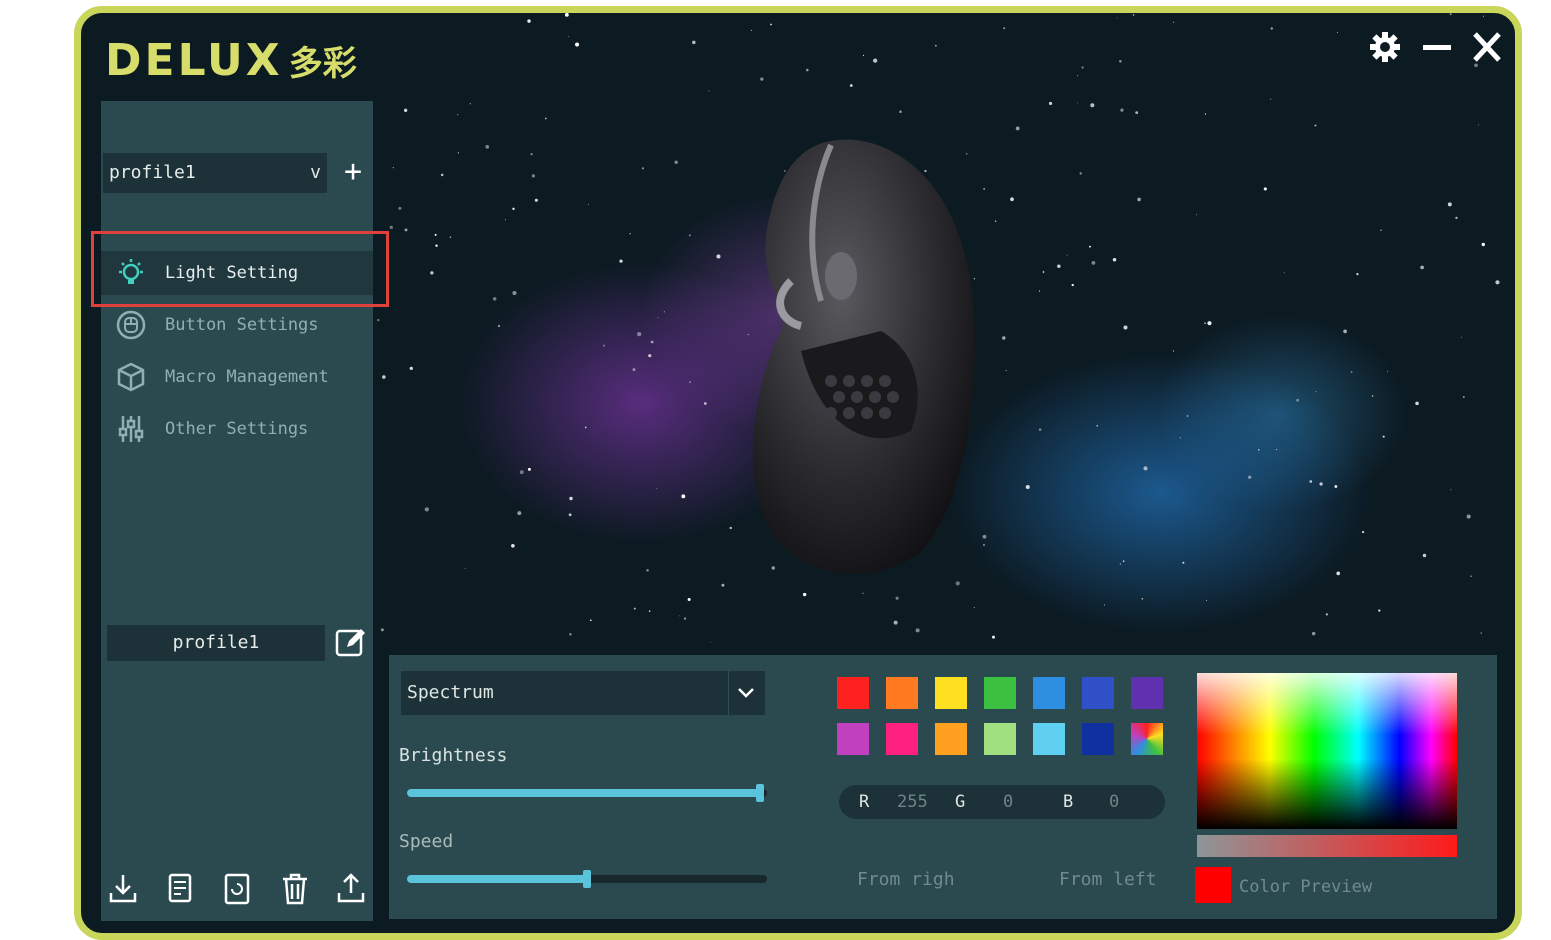 Image resolution: width=1551 pixels, height=940 pixels. What do you see at coordinates (863, 356) in the screenshot?
I see `mouse-image` at bounding box center [863, 356].